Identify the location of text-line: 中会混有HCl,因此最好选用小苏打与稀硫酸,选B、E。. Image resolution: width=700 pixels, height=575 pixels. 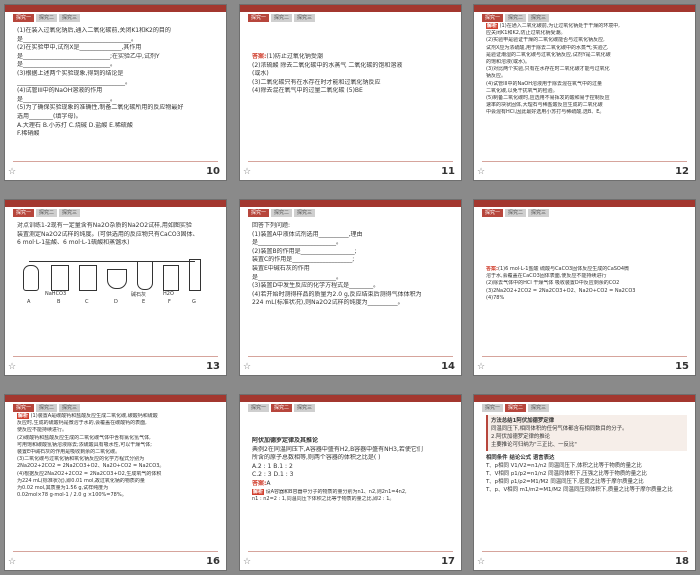
(545, 112).